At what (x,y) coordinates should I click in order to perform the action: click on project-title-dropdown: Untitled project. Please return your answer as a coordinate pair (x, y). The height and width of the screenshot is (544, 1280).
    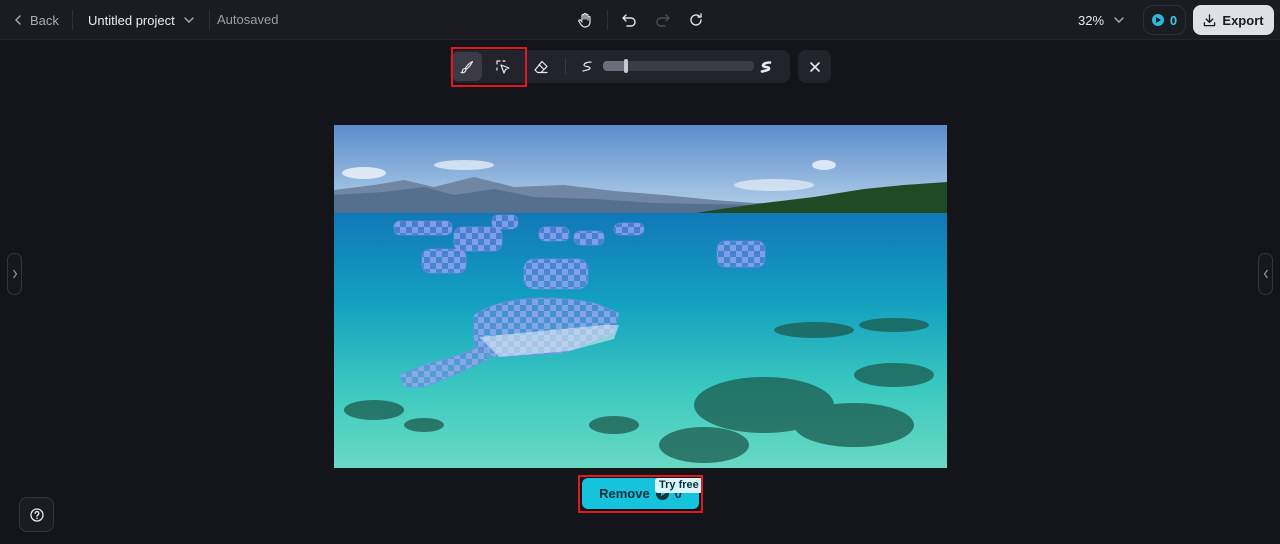
    Looking at the image, I should click on (141, 20).